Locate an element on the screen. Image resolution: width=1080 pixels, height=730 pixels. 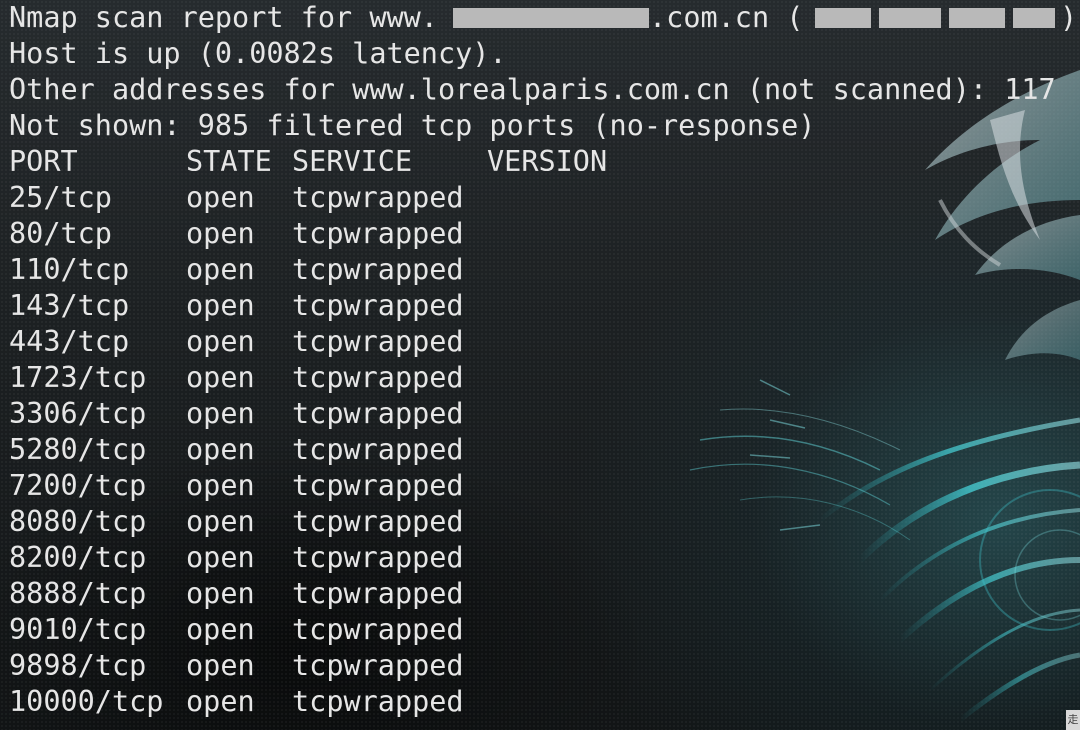
port-cell: 143/tcp is located at coordinates (69, 305).